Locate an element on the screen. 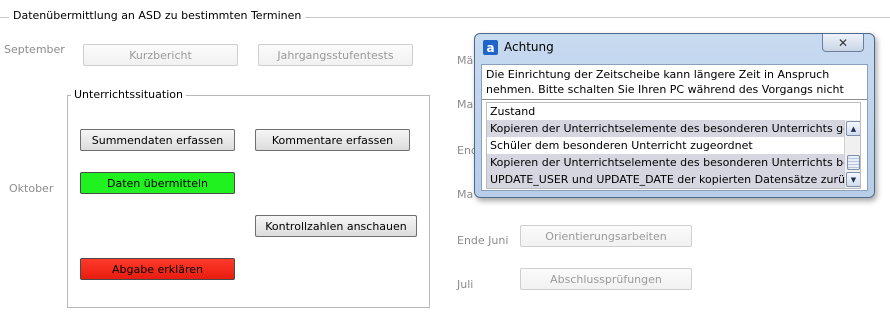 This screenshot has height=317, width=890. scroll-thumb is located at coordinates (853, 162).